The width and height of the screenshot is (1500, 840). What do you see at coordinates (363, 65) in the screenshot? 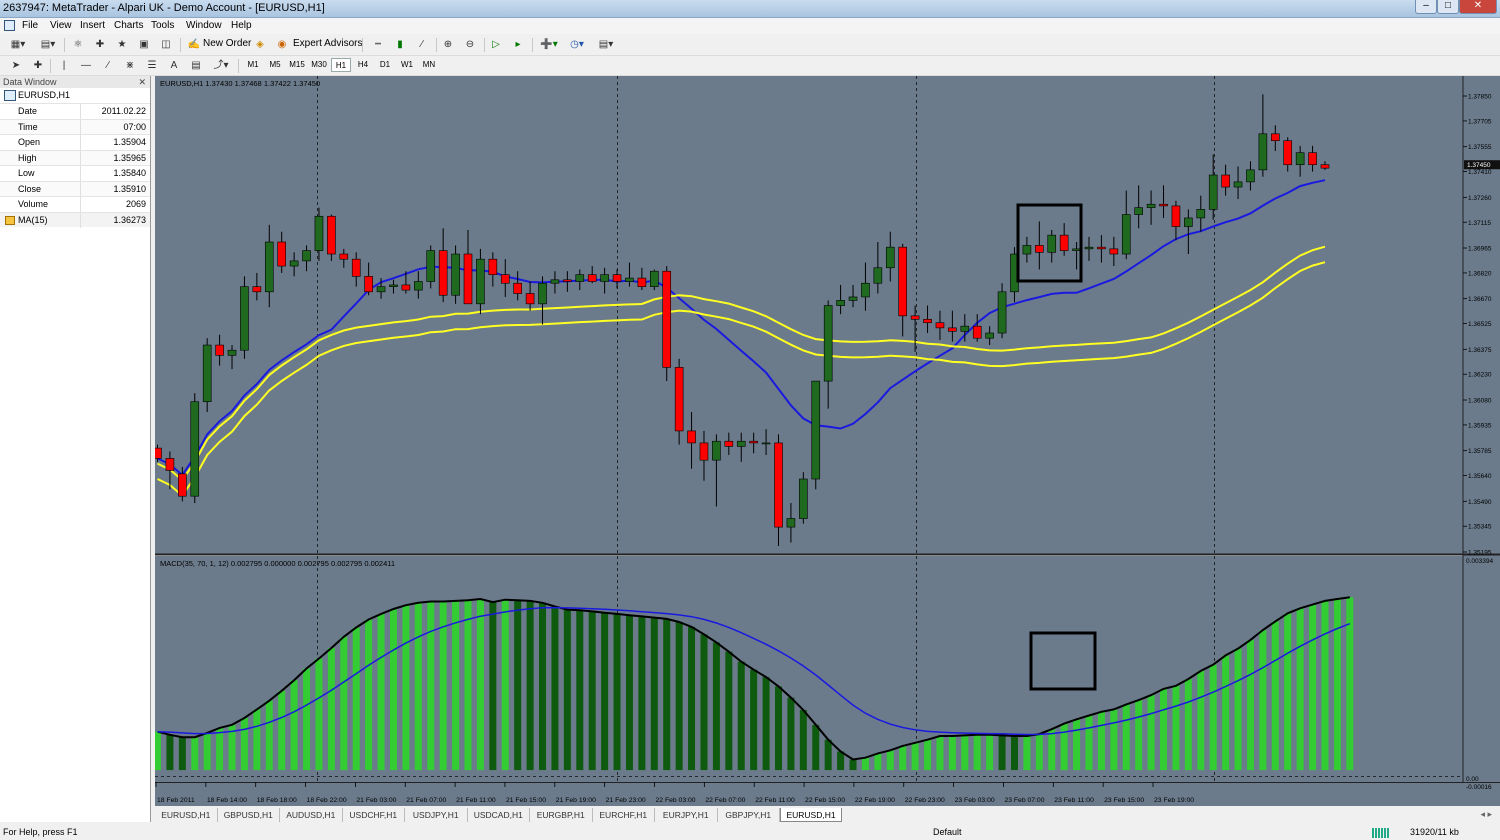
I see `timeframe-h4: H4` at bounding box center [363, 65].